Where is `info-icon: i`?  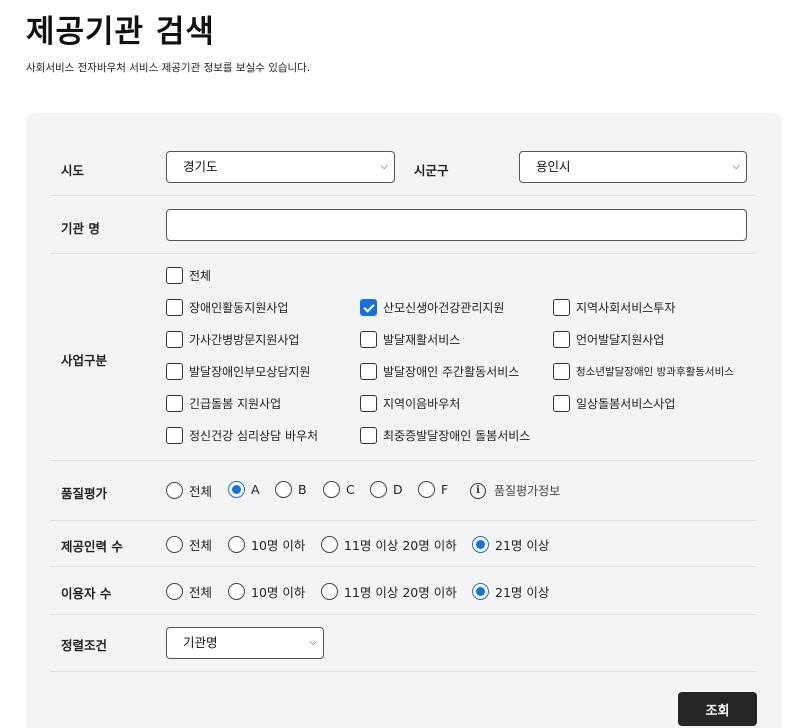 info-icon: i is located at coordinates (478, 490).